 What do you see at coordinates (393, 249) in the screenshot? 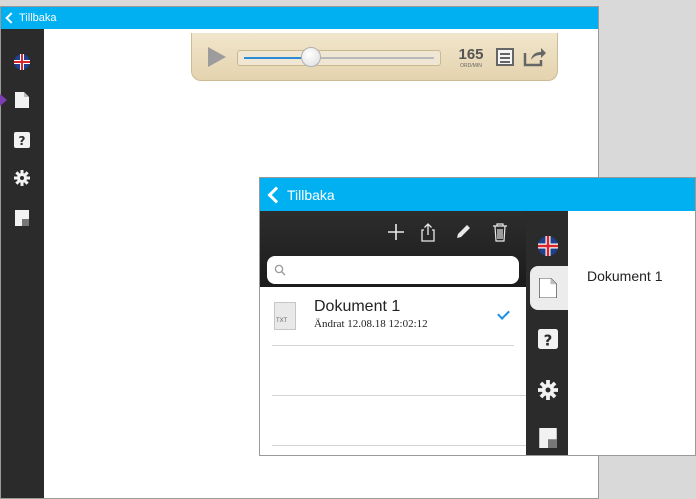
I see `documents-toolbar` at bounding box center [393, 249].